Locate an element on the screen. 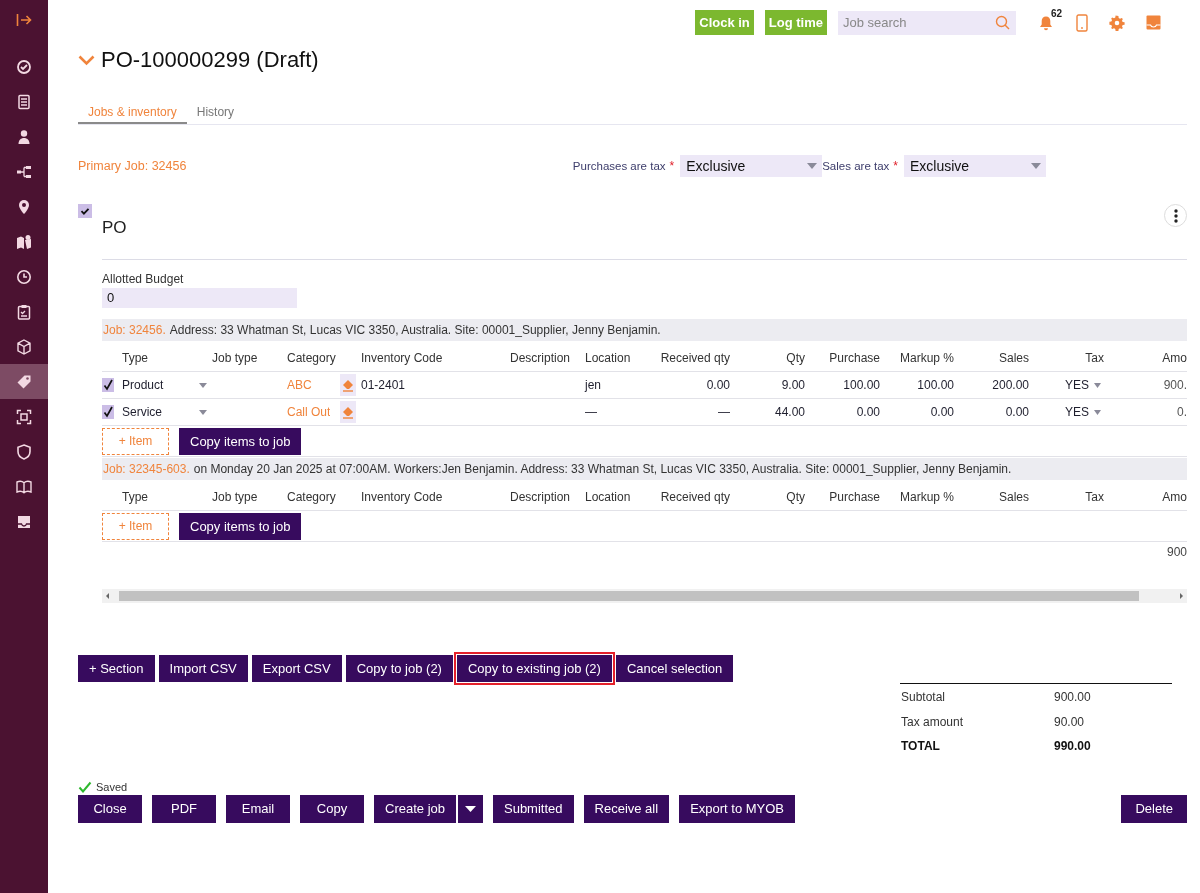  footer-button: Copy is located at coordinates (332, 808).